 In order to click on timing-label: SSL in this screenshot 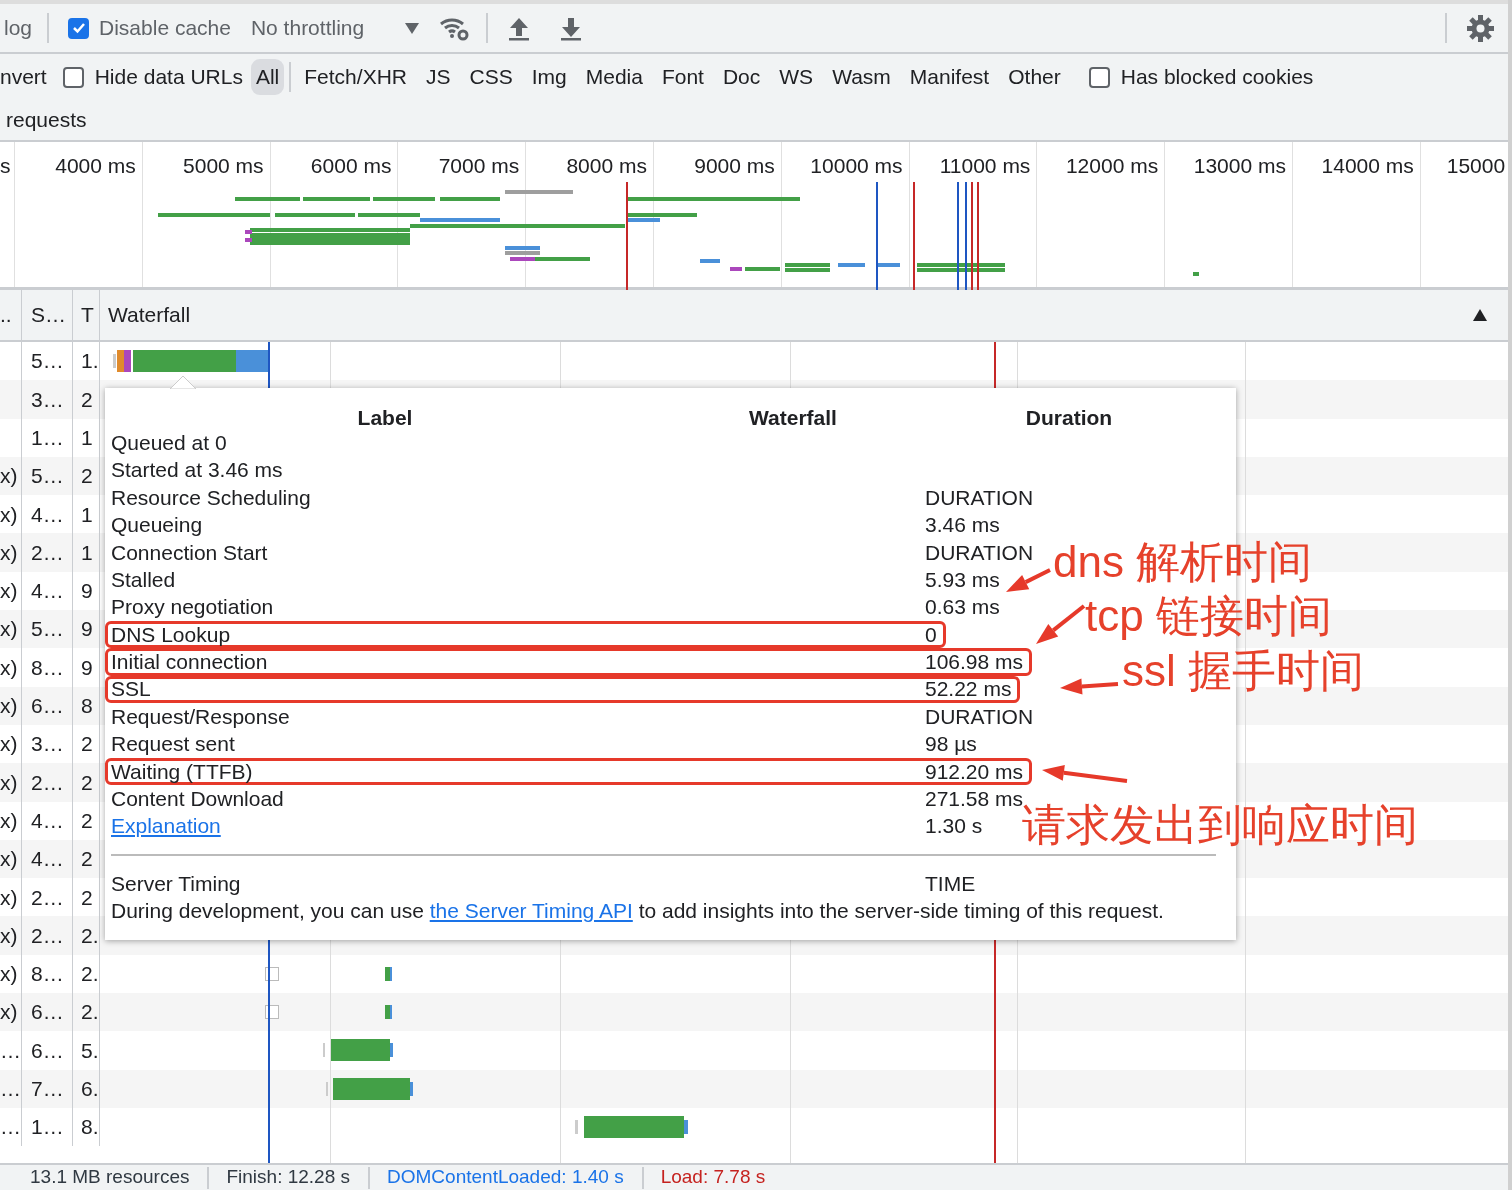, I will do `click(131, 689)`.